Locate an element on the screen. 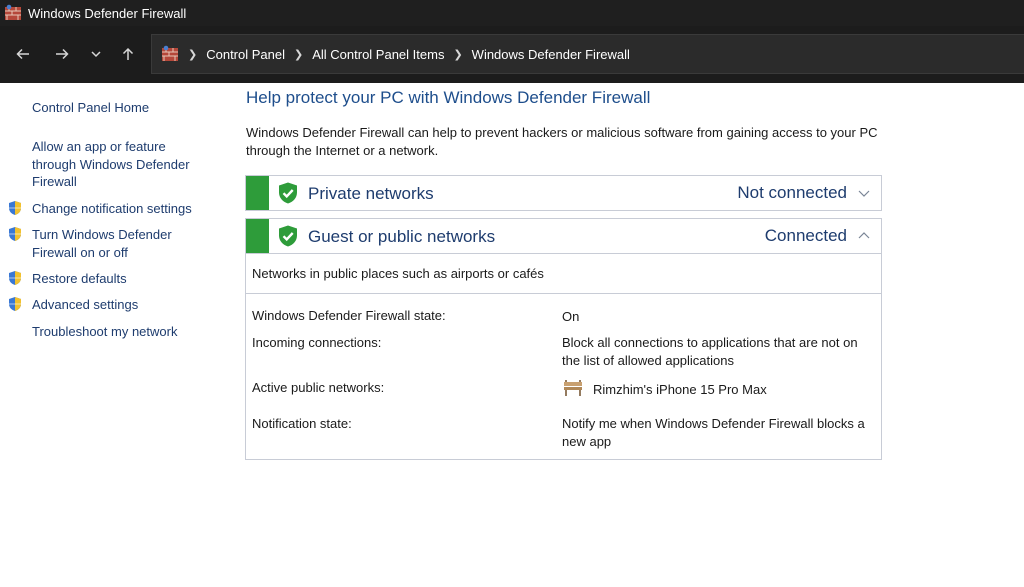 The width and height of the screenshot is (1024, 587). up-button is located at coordinates (128, 54).